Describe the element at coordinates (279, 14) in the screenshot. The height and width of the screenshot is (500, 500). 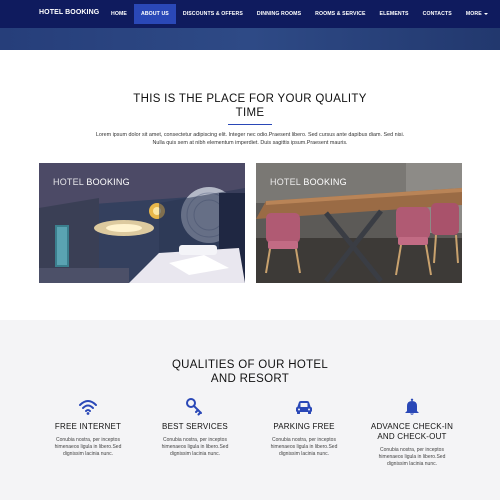
I see `nav-dinning-rooms: DINNING ROOMS` at that location.